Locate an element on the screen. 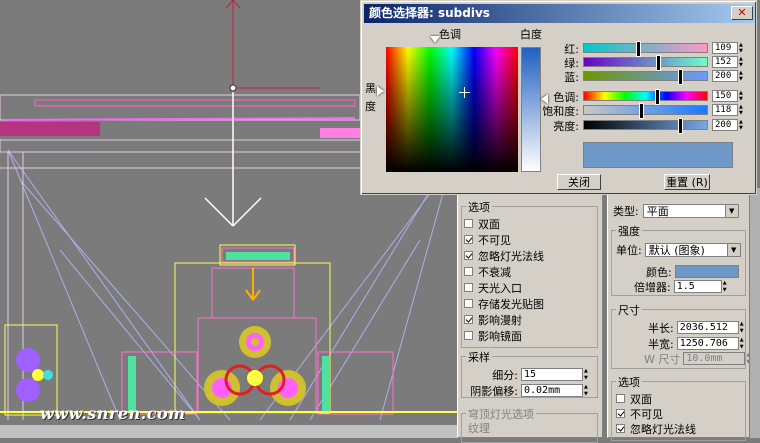  intensity-group-title: 强度 is located at coordinates (629, 231).